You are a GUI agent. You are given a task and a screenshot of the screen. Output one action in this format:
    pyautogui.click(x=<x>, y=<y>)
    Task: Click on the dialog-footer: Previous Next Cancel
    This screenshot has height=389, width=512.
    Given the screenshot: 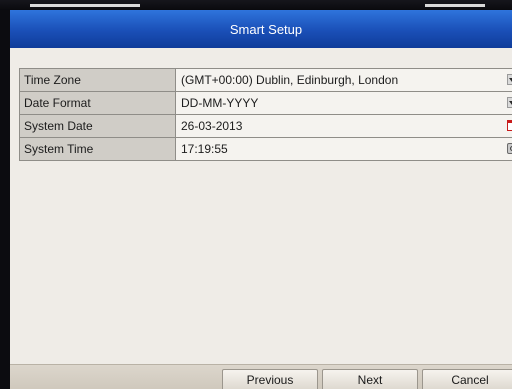 What is the action you would take?
    pyautogui.click(x=261, y=376)
    